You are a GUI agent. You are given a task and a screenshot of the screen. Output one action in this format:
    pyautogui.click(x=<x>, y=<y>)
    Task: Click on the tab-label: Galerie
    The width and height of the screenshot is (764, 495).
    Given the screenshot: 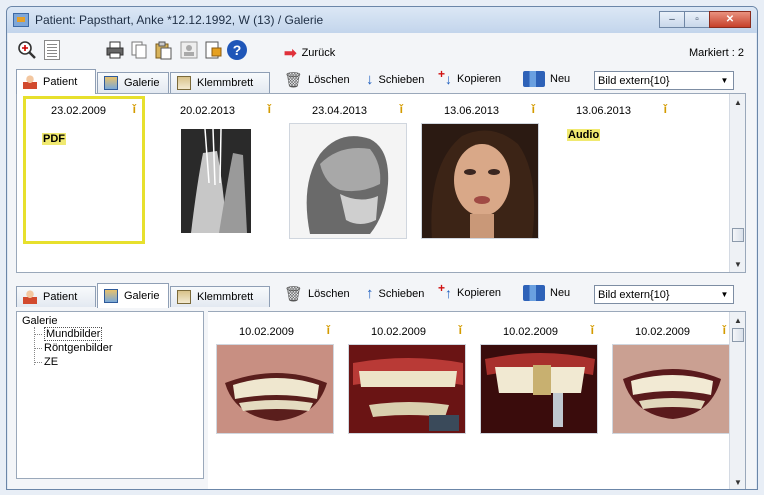 What is the action you would take?
    pyautogui.click(x=142, y=296)
    